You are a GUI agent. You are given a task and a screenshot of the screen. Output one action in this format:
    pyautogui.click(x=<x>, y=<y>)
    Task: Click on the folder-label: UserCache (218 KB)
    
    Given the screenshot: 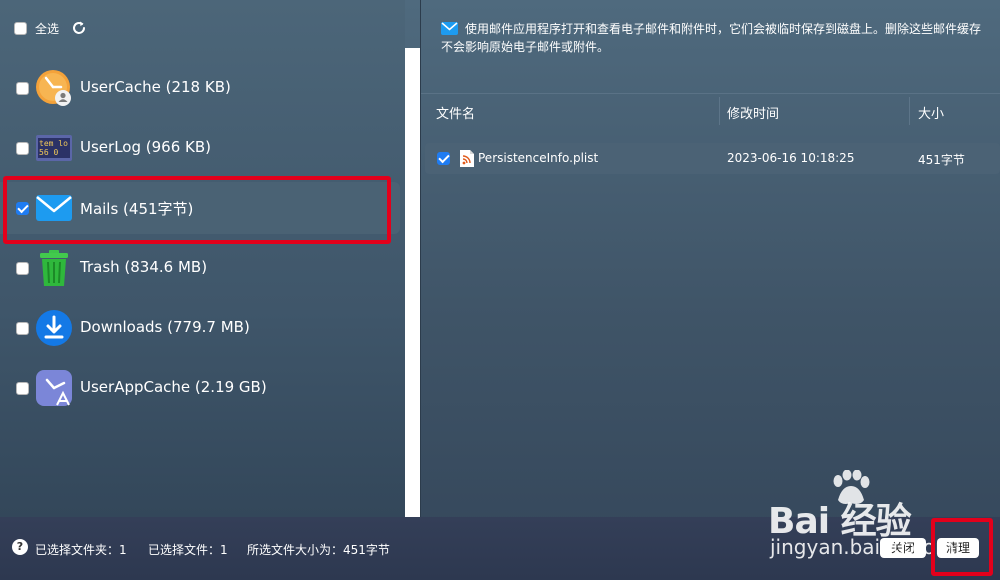 What is the action you would take?
    pyautogui.click(x=155, y=87)
    